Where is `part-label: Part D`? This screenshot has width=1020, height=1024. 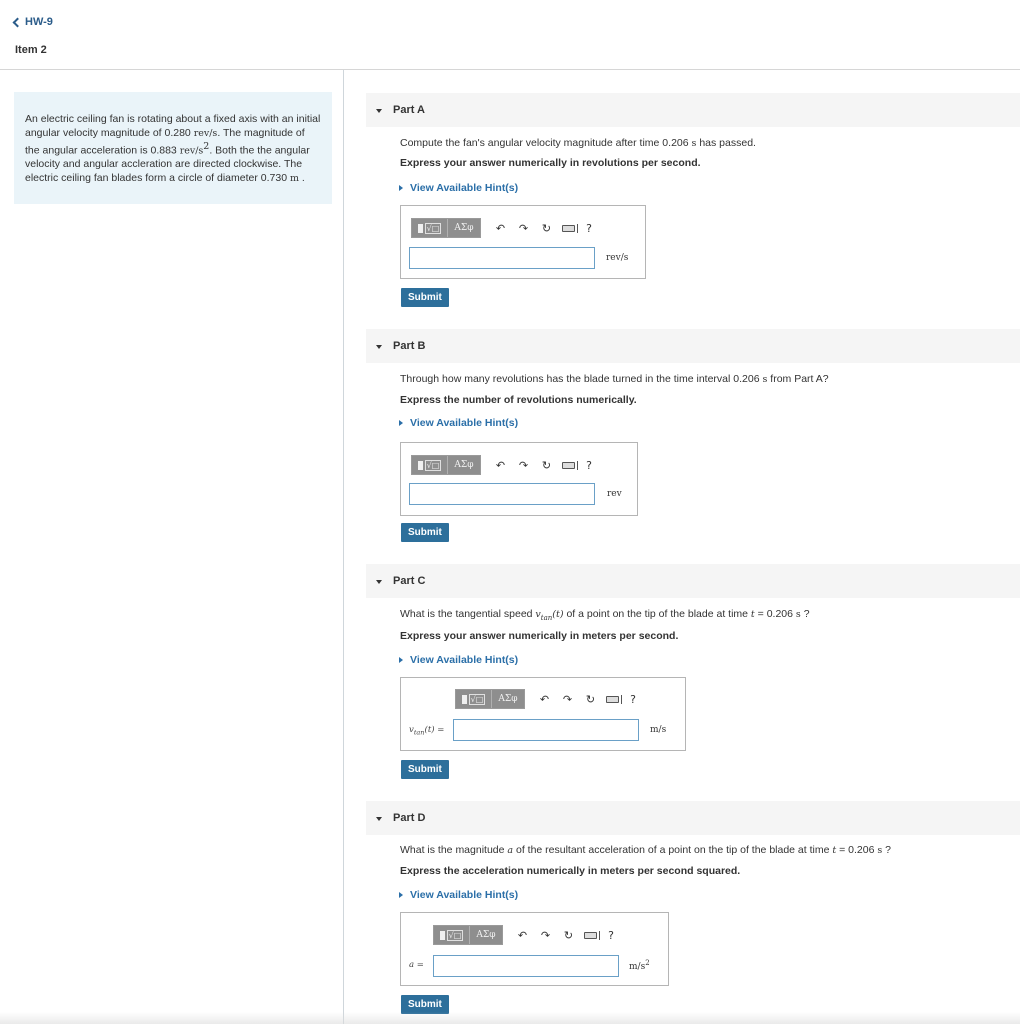
part-label: Part D is located at coordinates (409, 818).